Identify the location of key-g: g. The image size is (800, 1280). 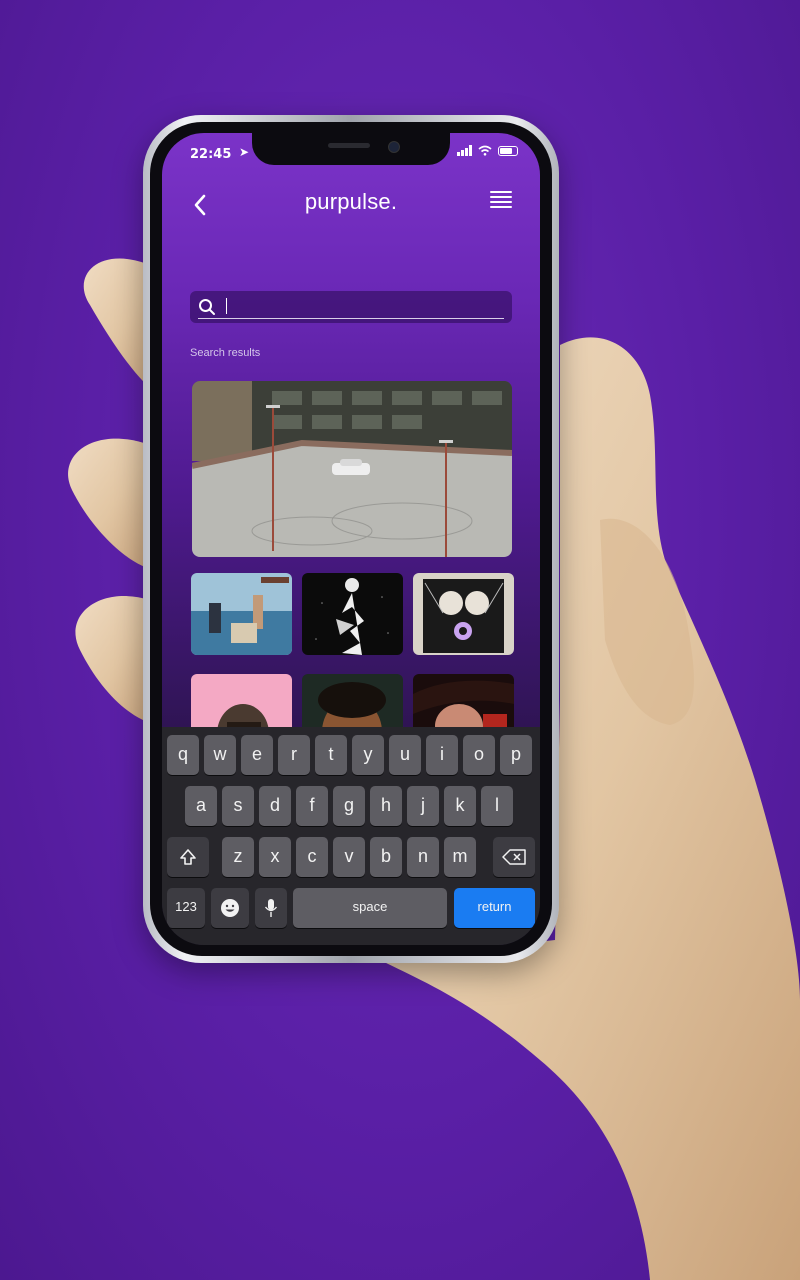
(349, 806).